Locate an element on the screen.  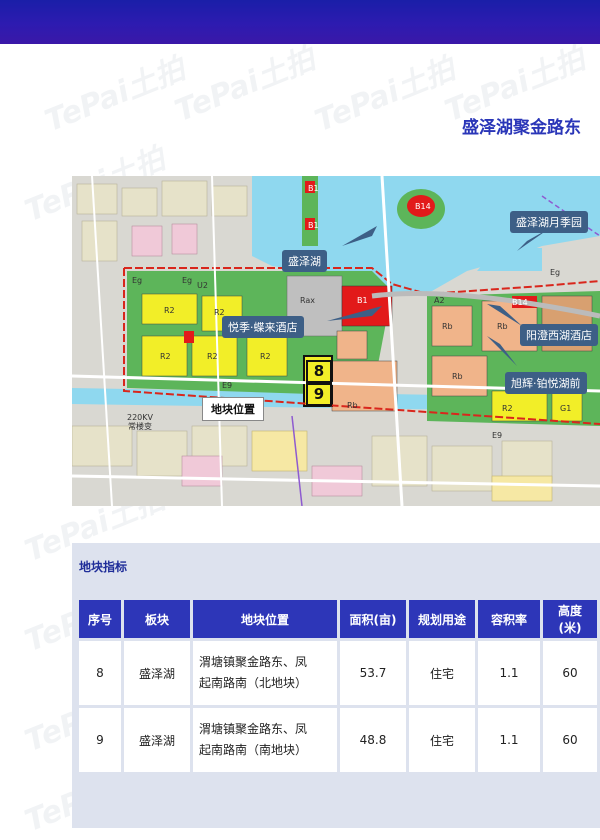
zone-code: U2 is located at coordinates (202, 285).